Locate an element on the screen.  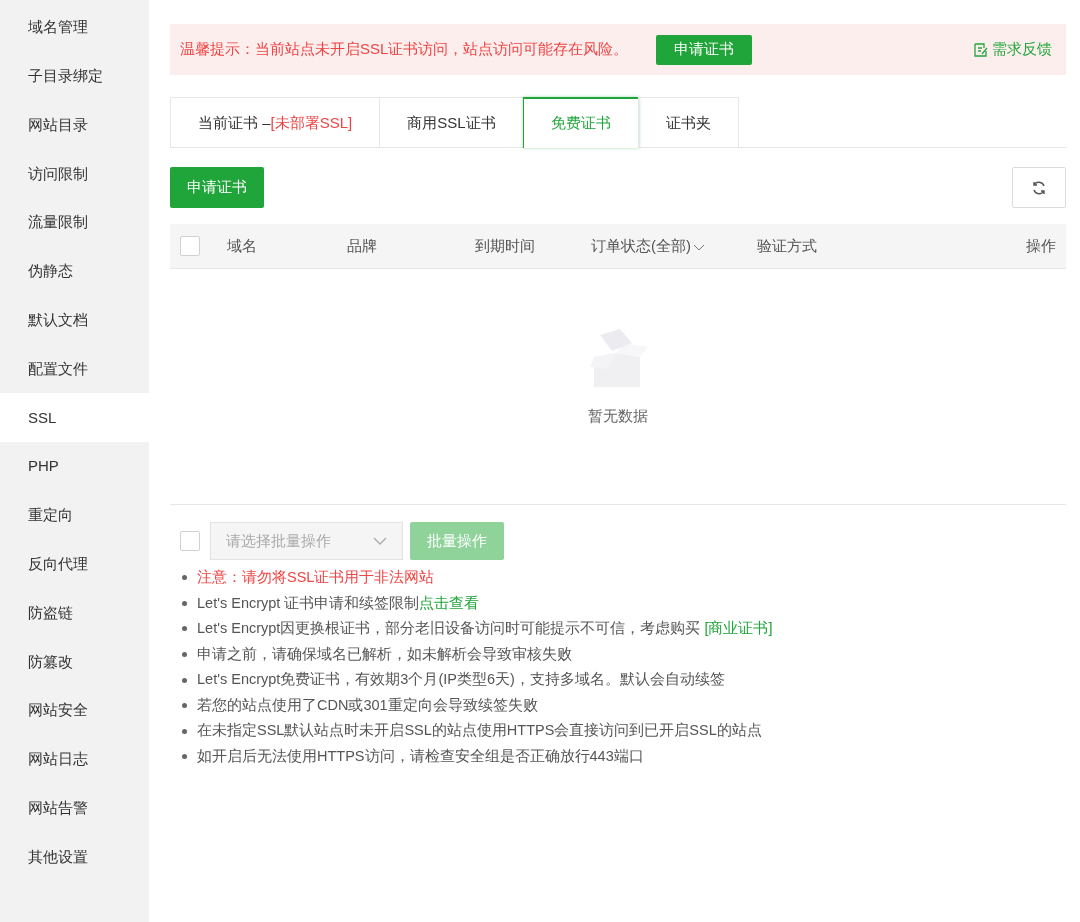
checkbox is located at coordinates (190, 246).